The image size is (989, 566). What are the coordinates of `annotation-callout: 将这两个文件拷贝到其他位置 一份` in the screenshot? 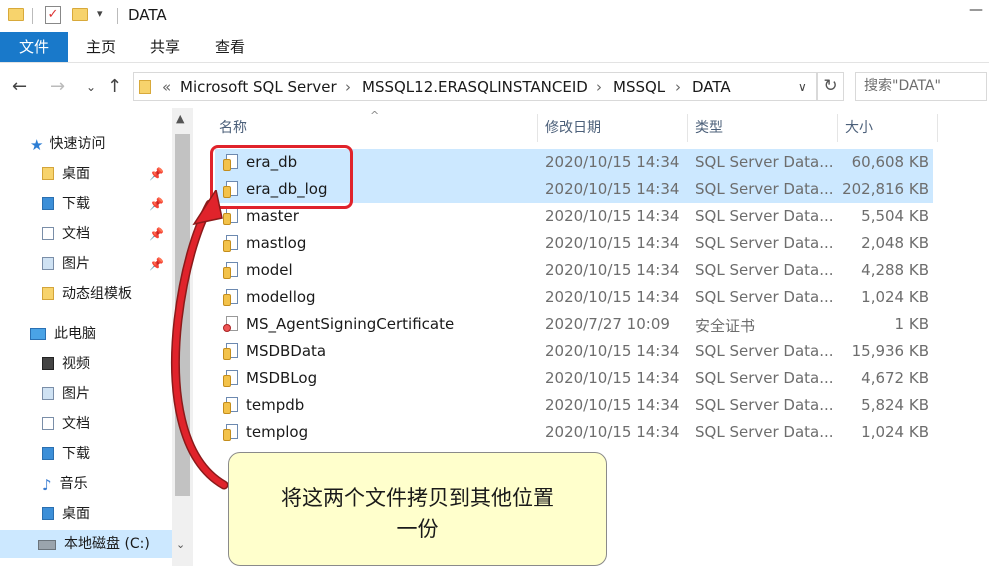 It's located at (417, 509).